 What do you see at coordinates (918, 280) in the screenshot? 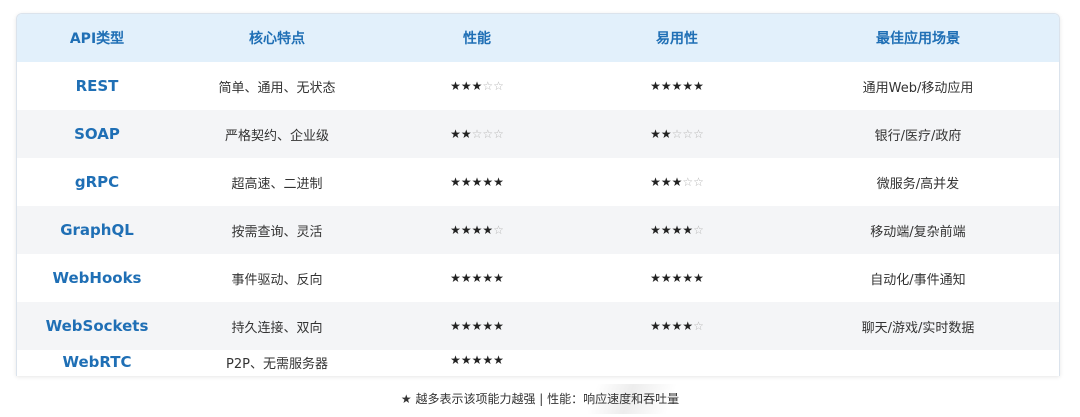
I see `cell-scenario: 自动化/事件通知` at bounding box center [918, 280].